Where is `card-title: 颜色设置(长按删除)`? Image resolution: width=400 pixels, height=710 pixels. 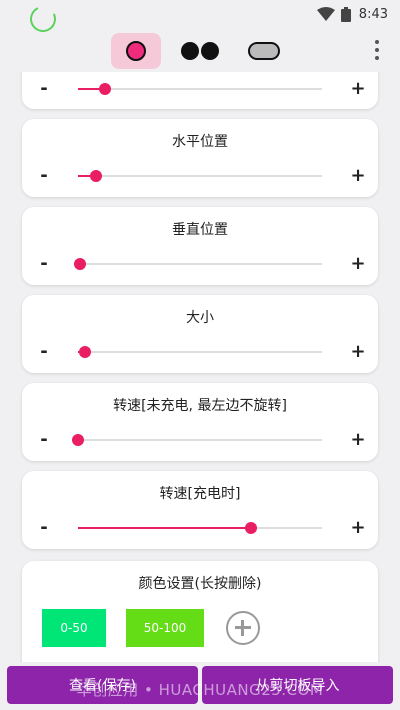
card-title: 颜色设置(长按删除) is located at coordinates (200, 584).